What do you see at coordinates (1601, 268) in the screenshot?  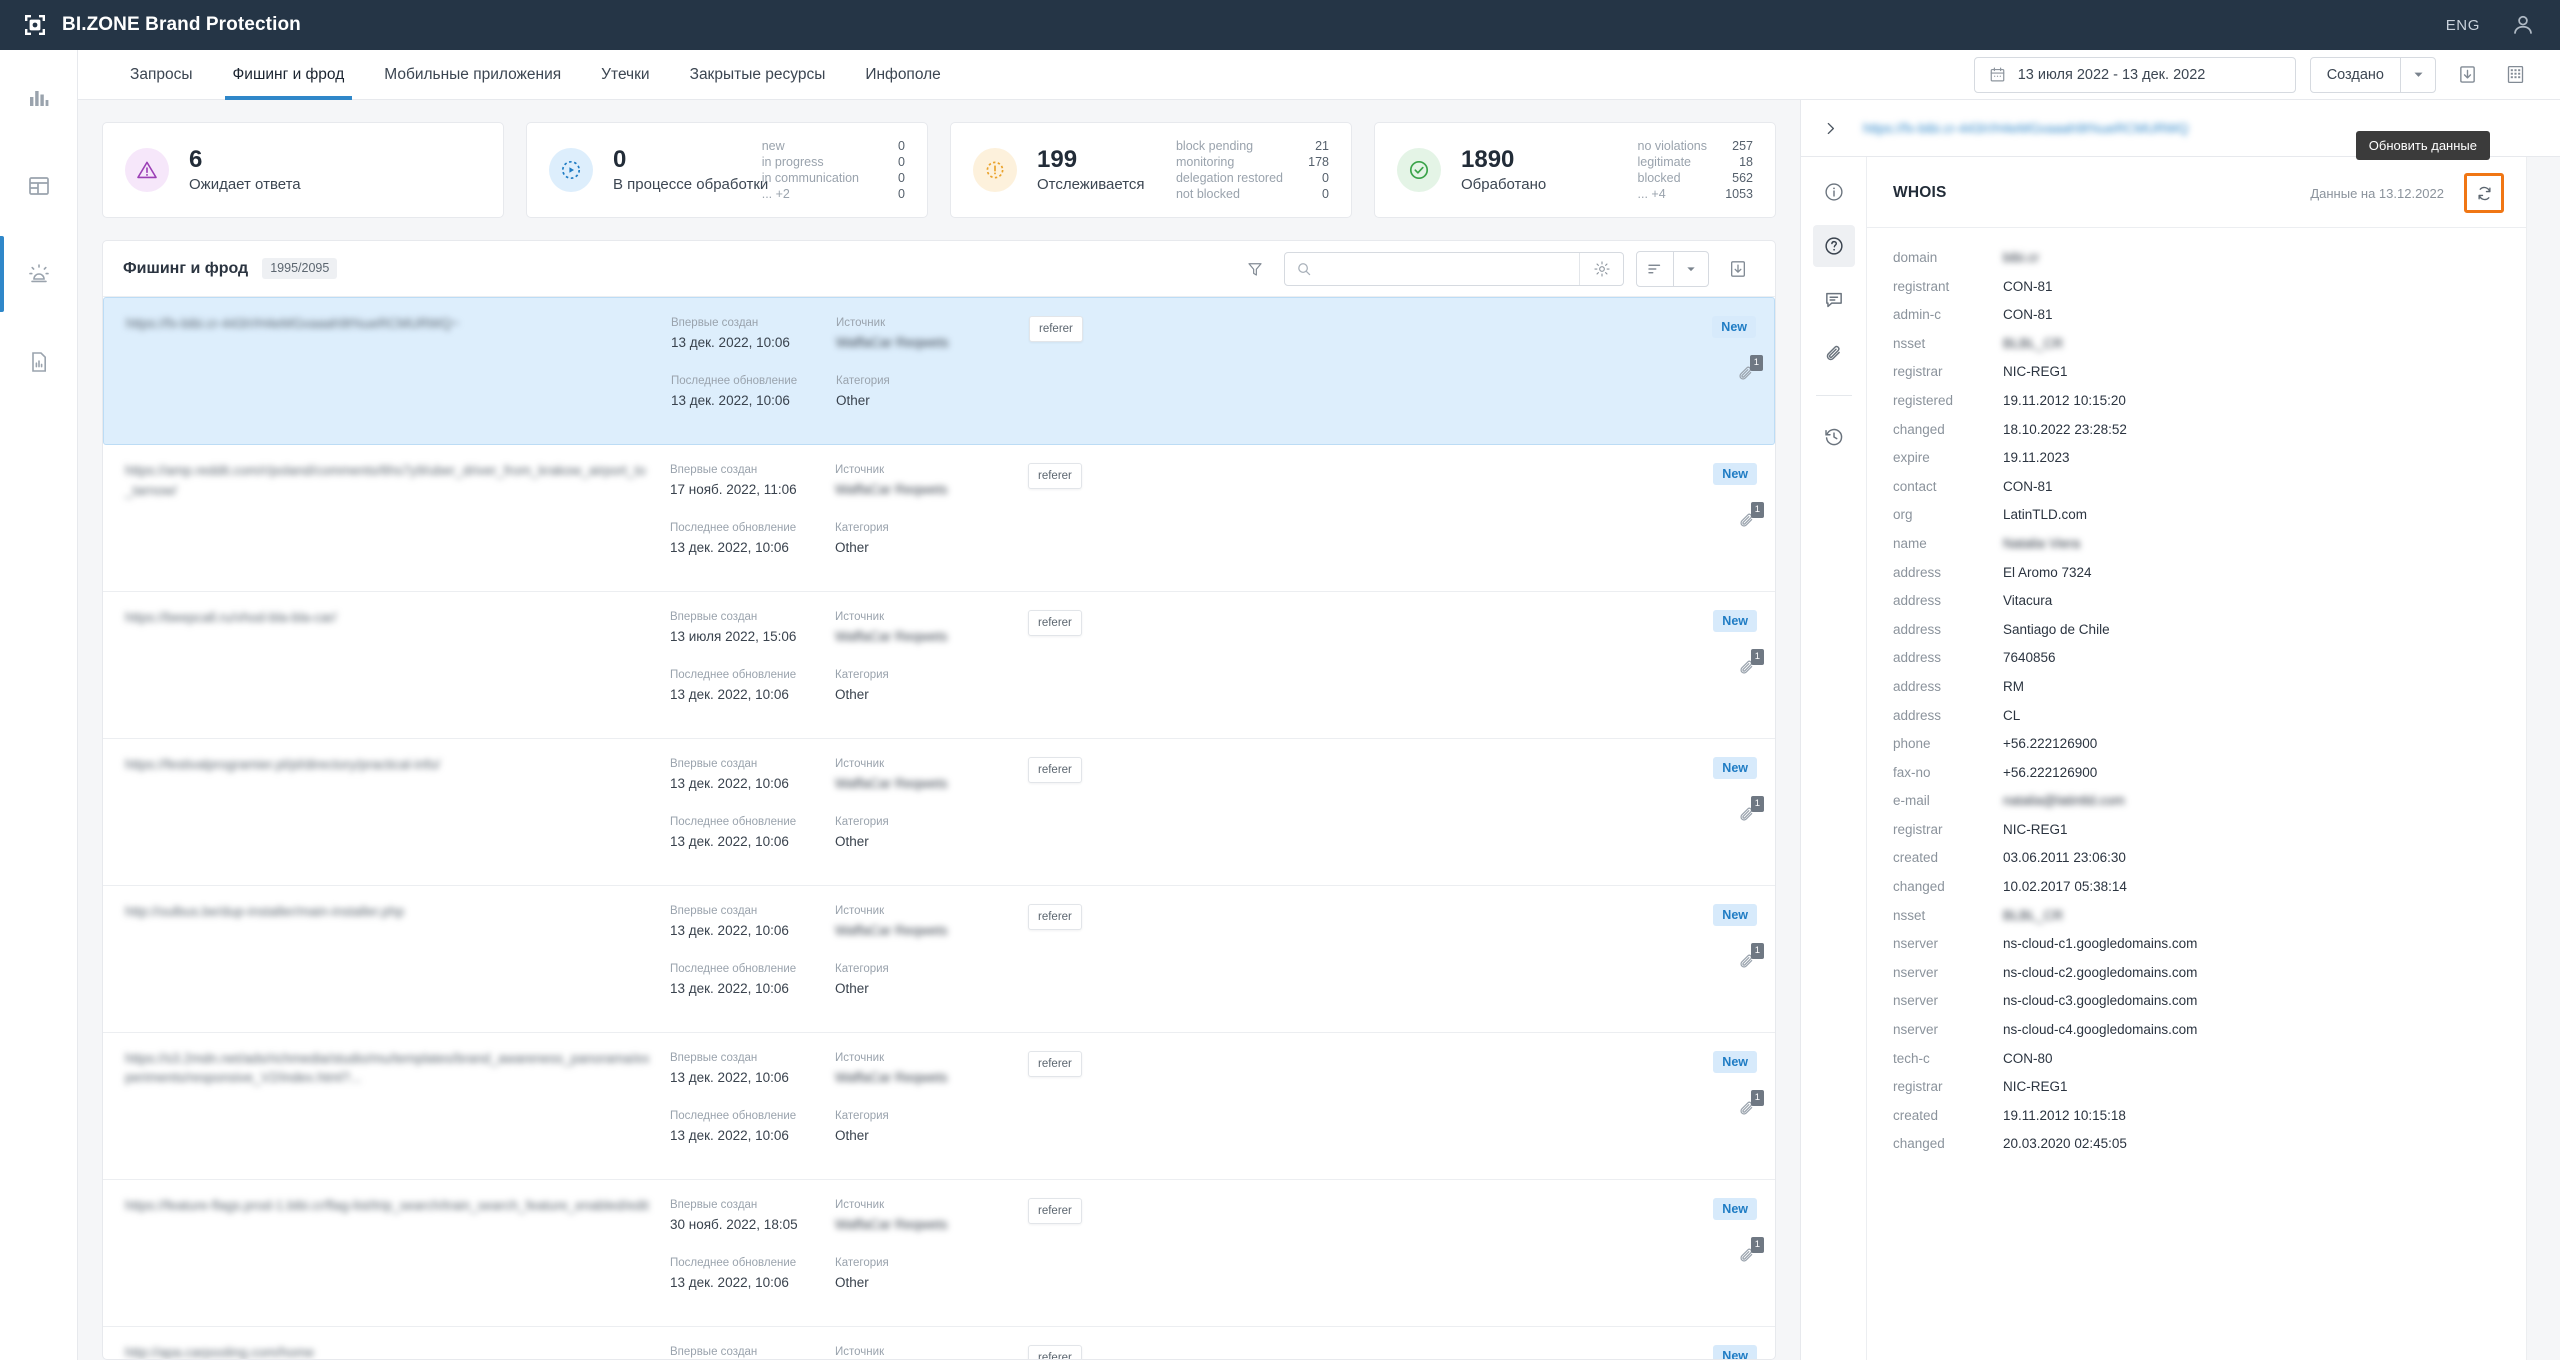 I see `gear-icon` at bounding box center [1601, 268].